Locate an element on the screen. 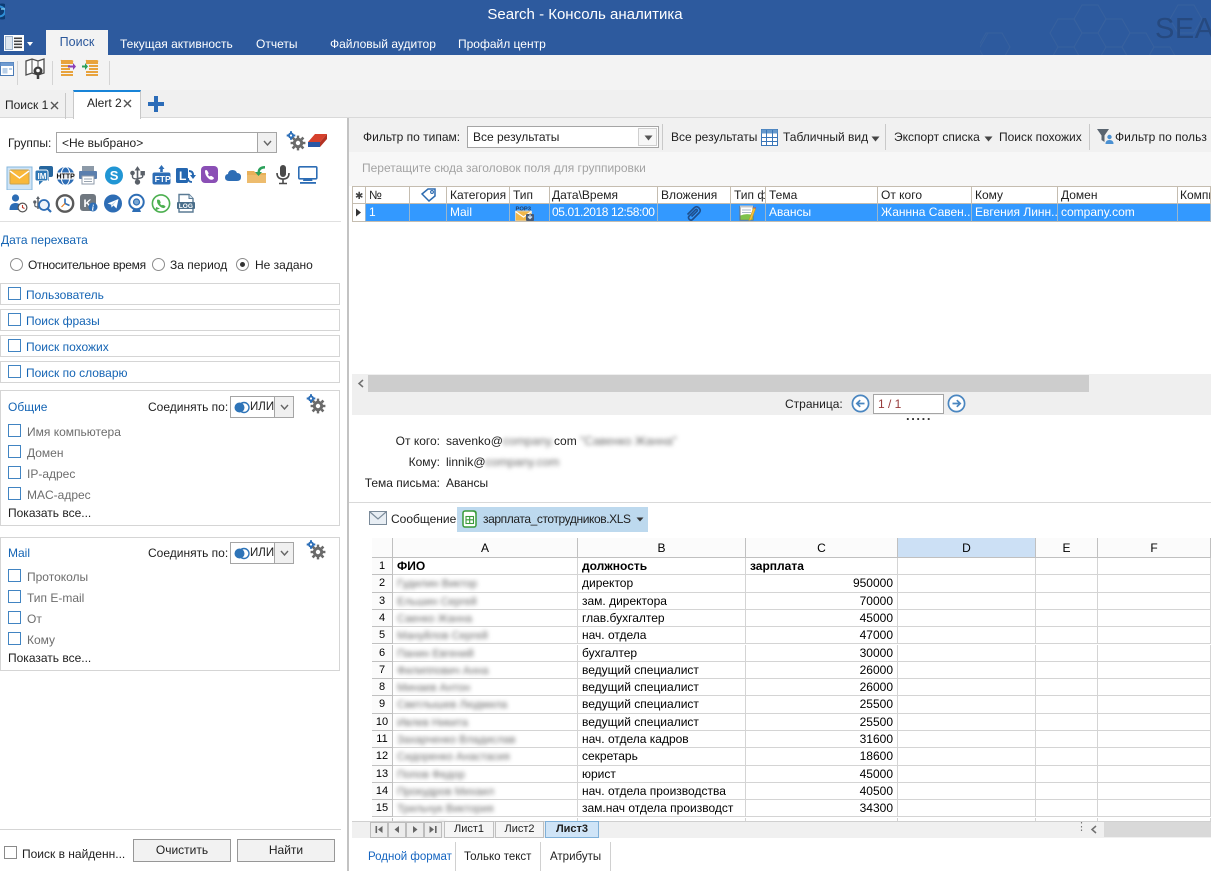 The image size is (1211, 871). svg-text: IM is located at coordinates (42, 176).